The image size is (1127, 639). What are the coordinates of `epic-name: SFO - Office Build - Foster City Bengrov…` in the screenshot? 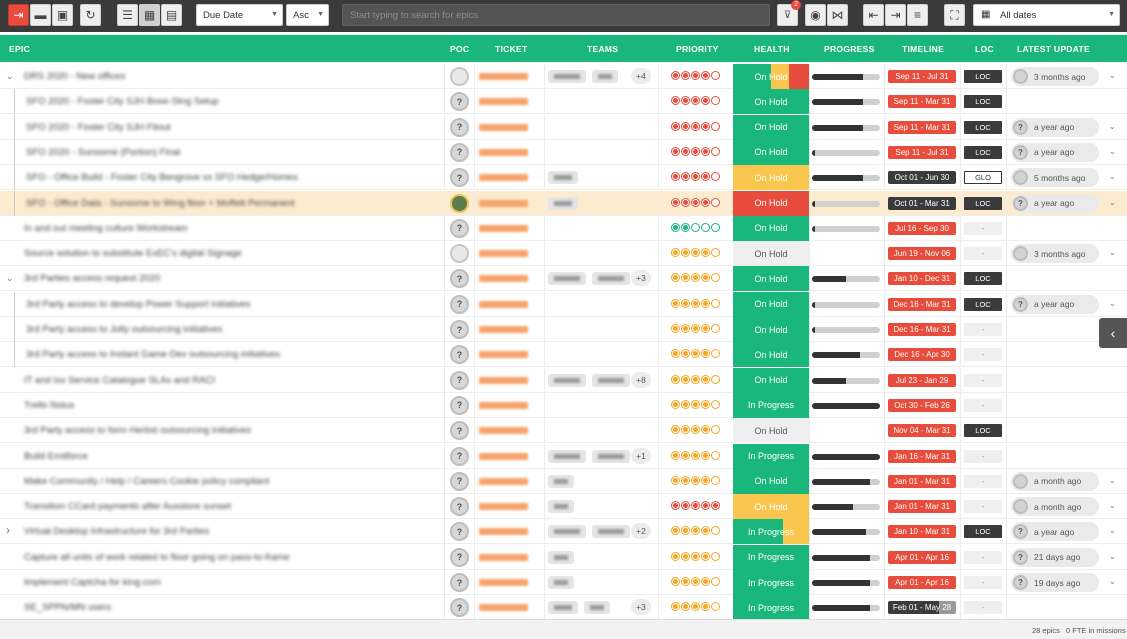 It's located at (162, 177).